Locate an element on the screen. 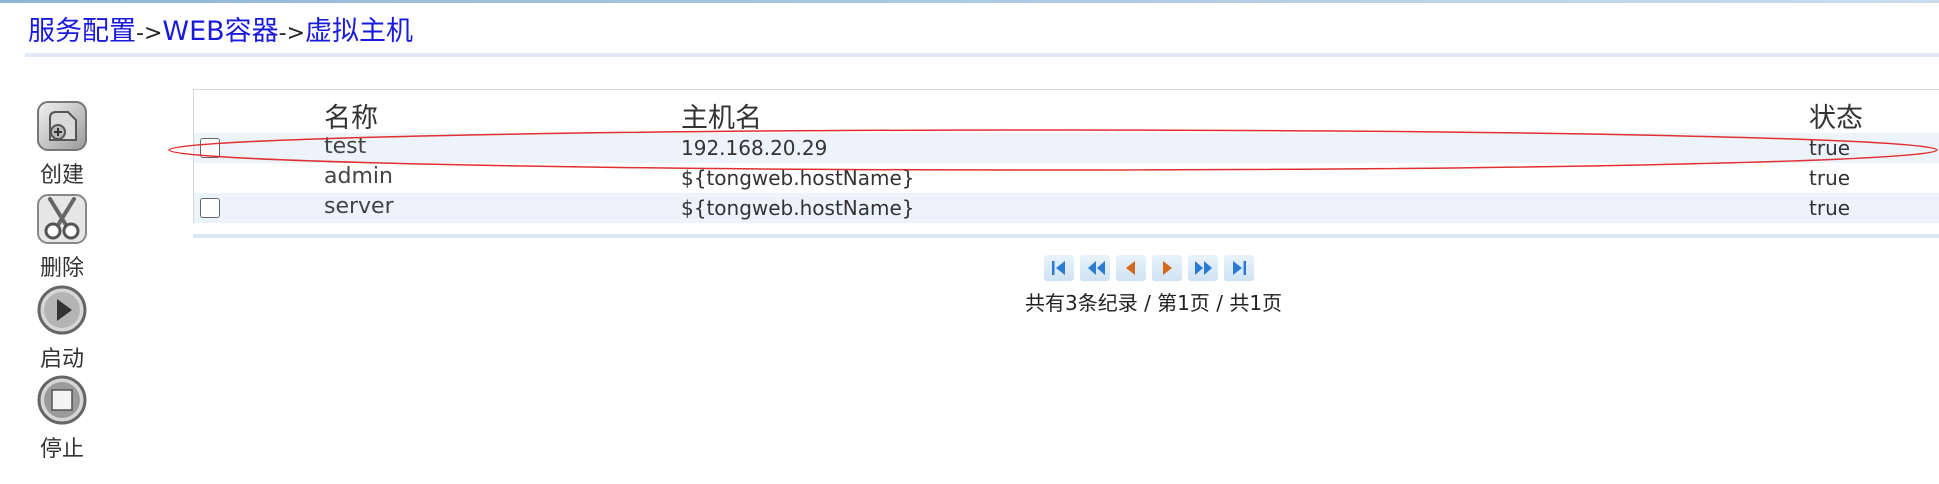 The width and height of the screenshot is (1939, 484). table-row: admin ${tongweb.hostName} true is located at coordinates (1066, 178).